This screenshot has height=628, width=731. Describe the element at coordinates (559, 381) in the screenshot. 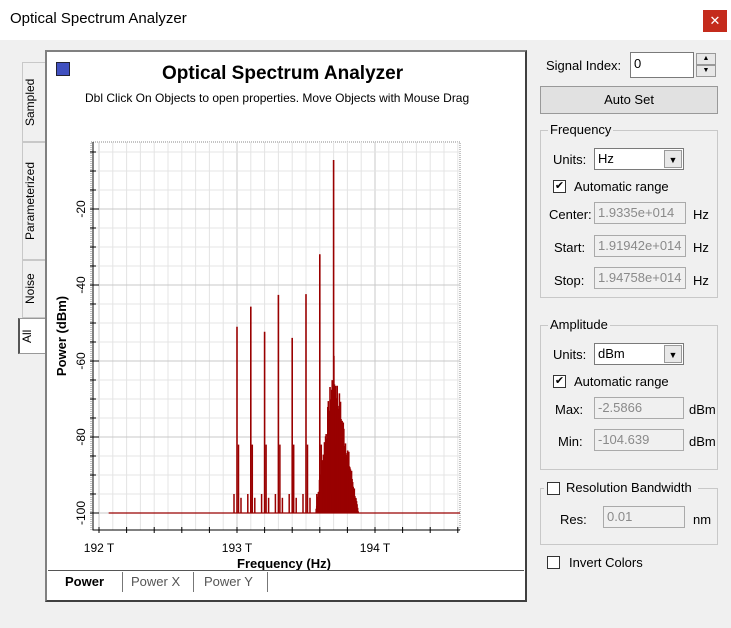

I see `amplitude-auto-checkbox: ✔` at that location.